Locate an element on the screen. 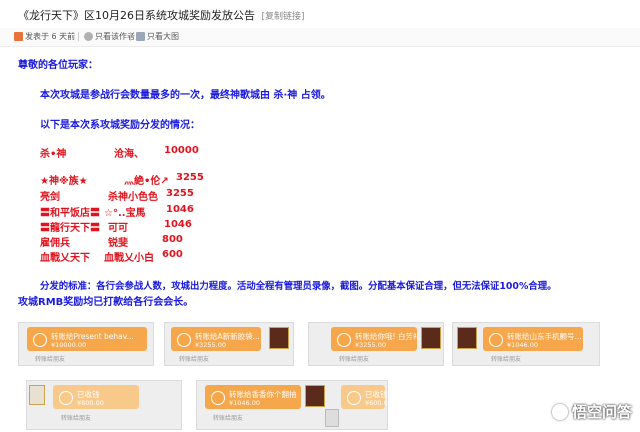 Image resolution: width=640 pixels, height=432 pixels. thread-title: 《龙行天下》区10月26日系统攻城奖励发放公告 [复制链接] is located at coordinates (161, 15).